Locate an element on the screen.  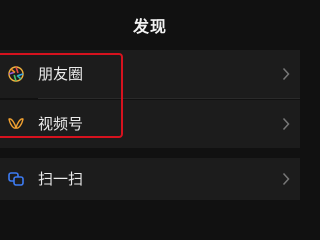
menu-item-label: 朋友圈 is located at coordinates (61, 73).